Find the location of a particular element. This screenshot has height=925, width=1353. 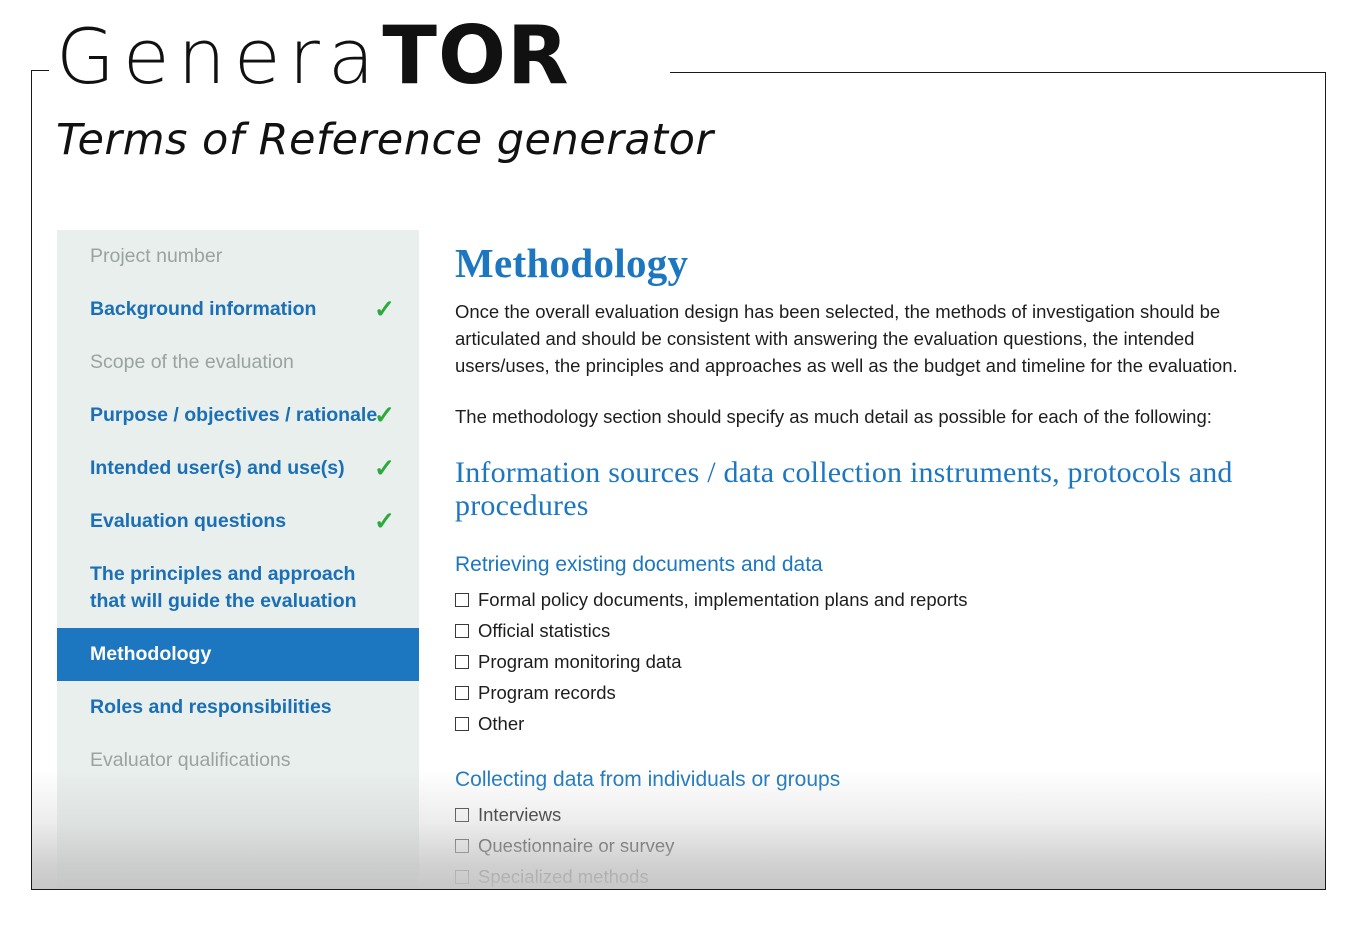

sidebar-item-label: Background information is located at coordinates (203, 309).